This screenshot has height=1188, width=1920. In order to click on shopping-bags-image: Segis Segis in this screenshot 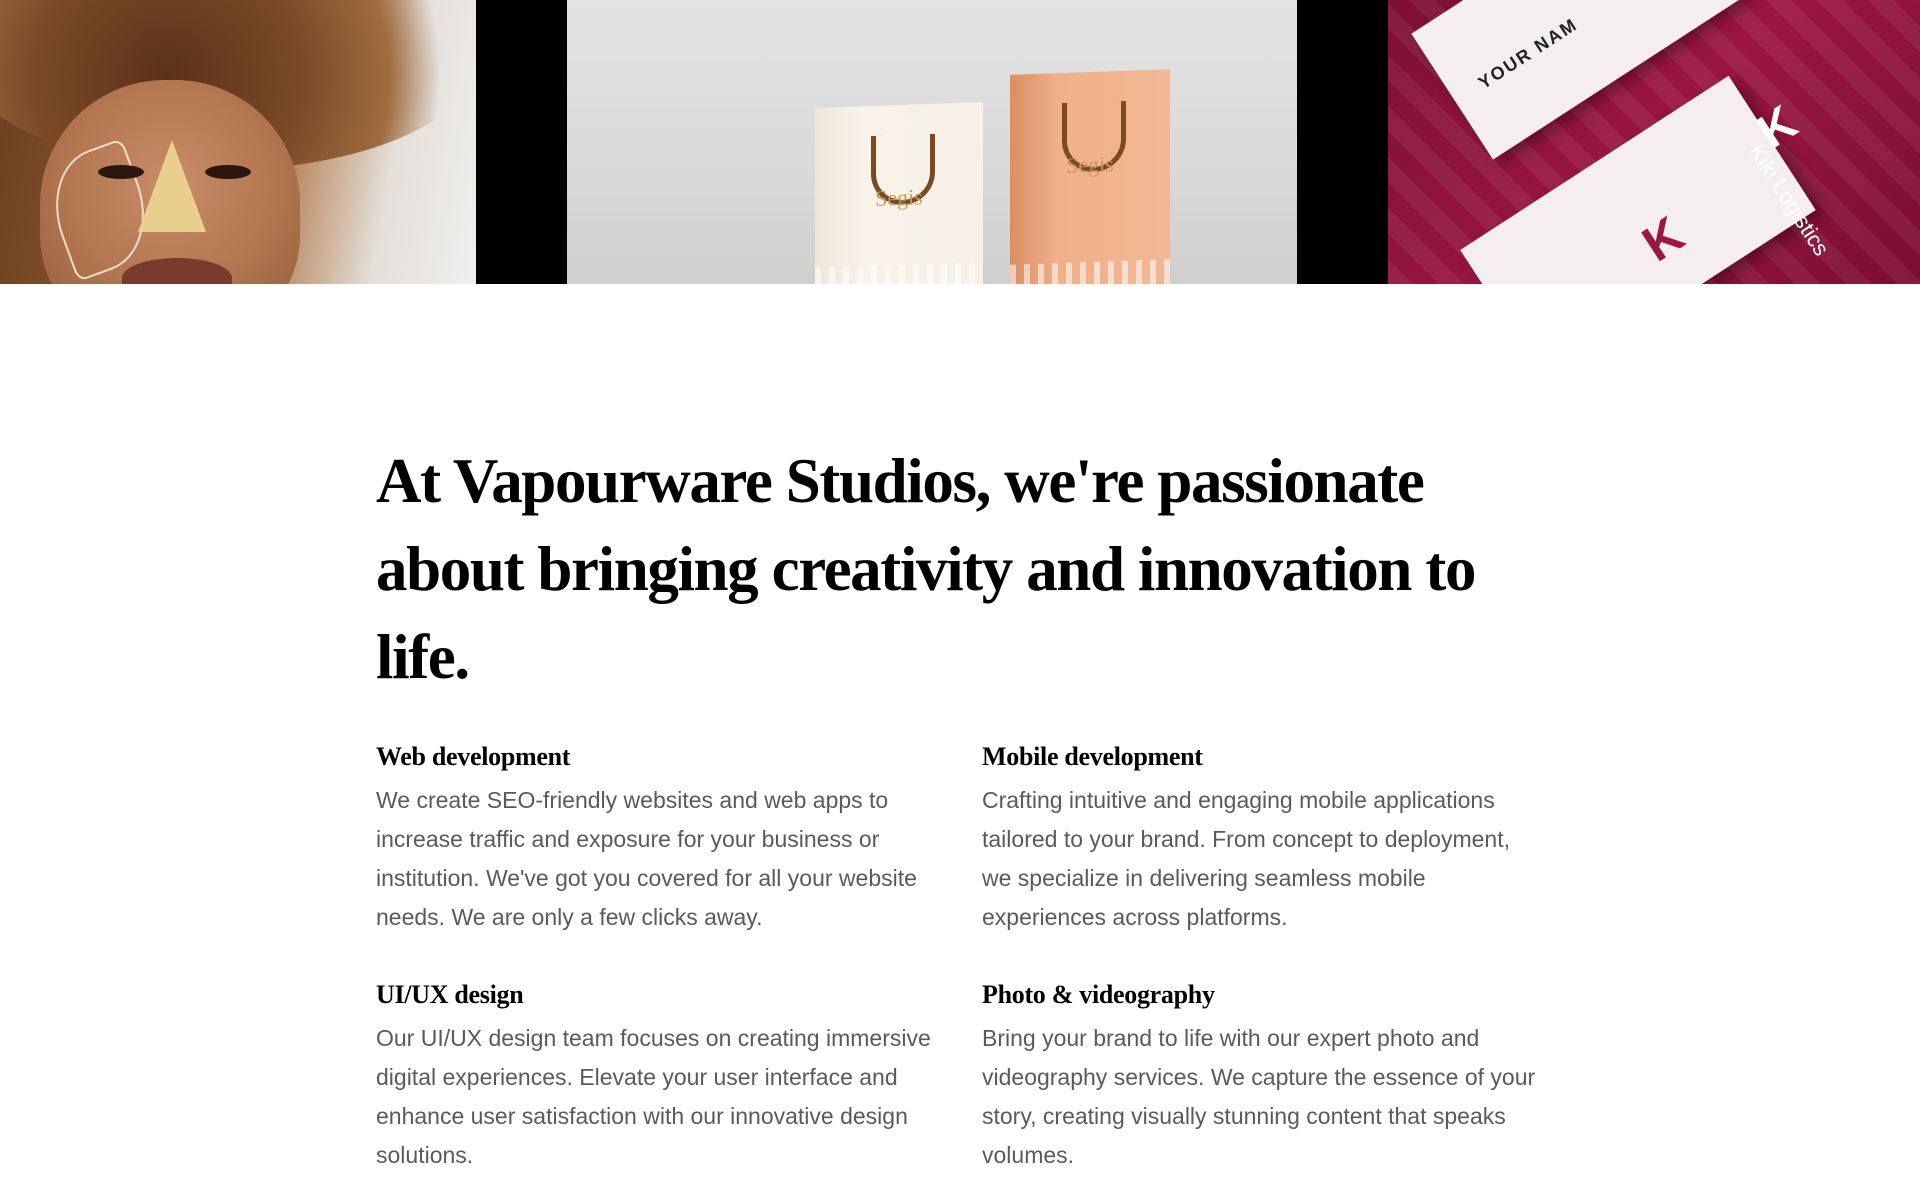, I will do `click(932, 142)`.